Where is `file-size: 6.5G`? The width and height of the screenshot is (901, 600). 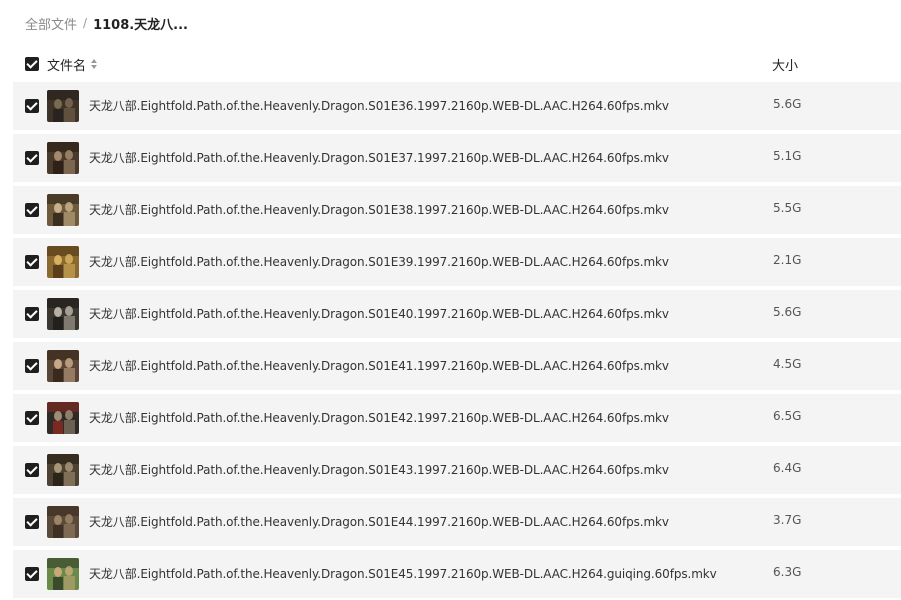
file-size: 6.5G is located at coordinates (787, 416).